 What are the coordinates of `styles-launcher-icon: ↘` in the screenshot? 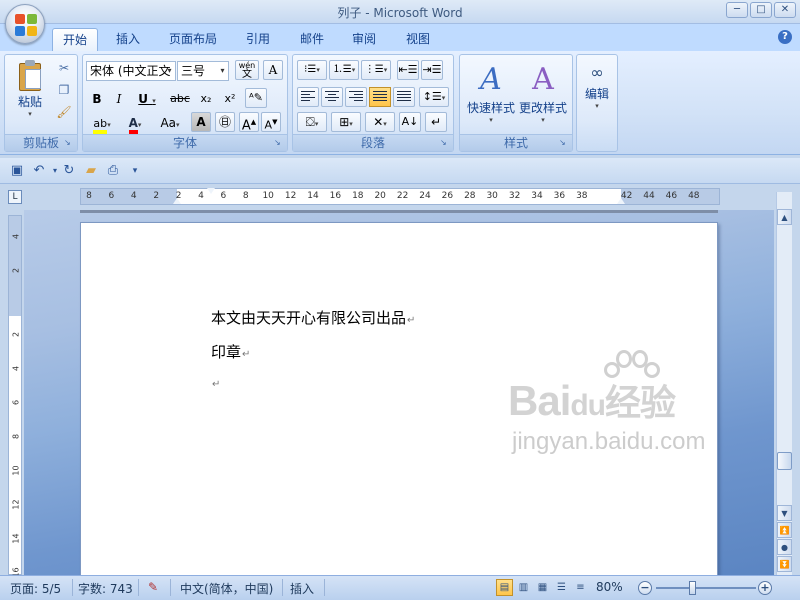 It's located at (564, 143).